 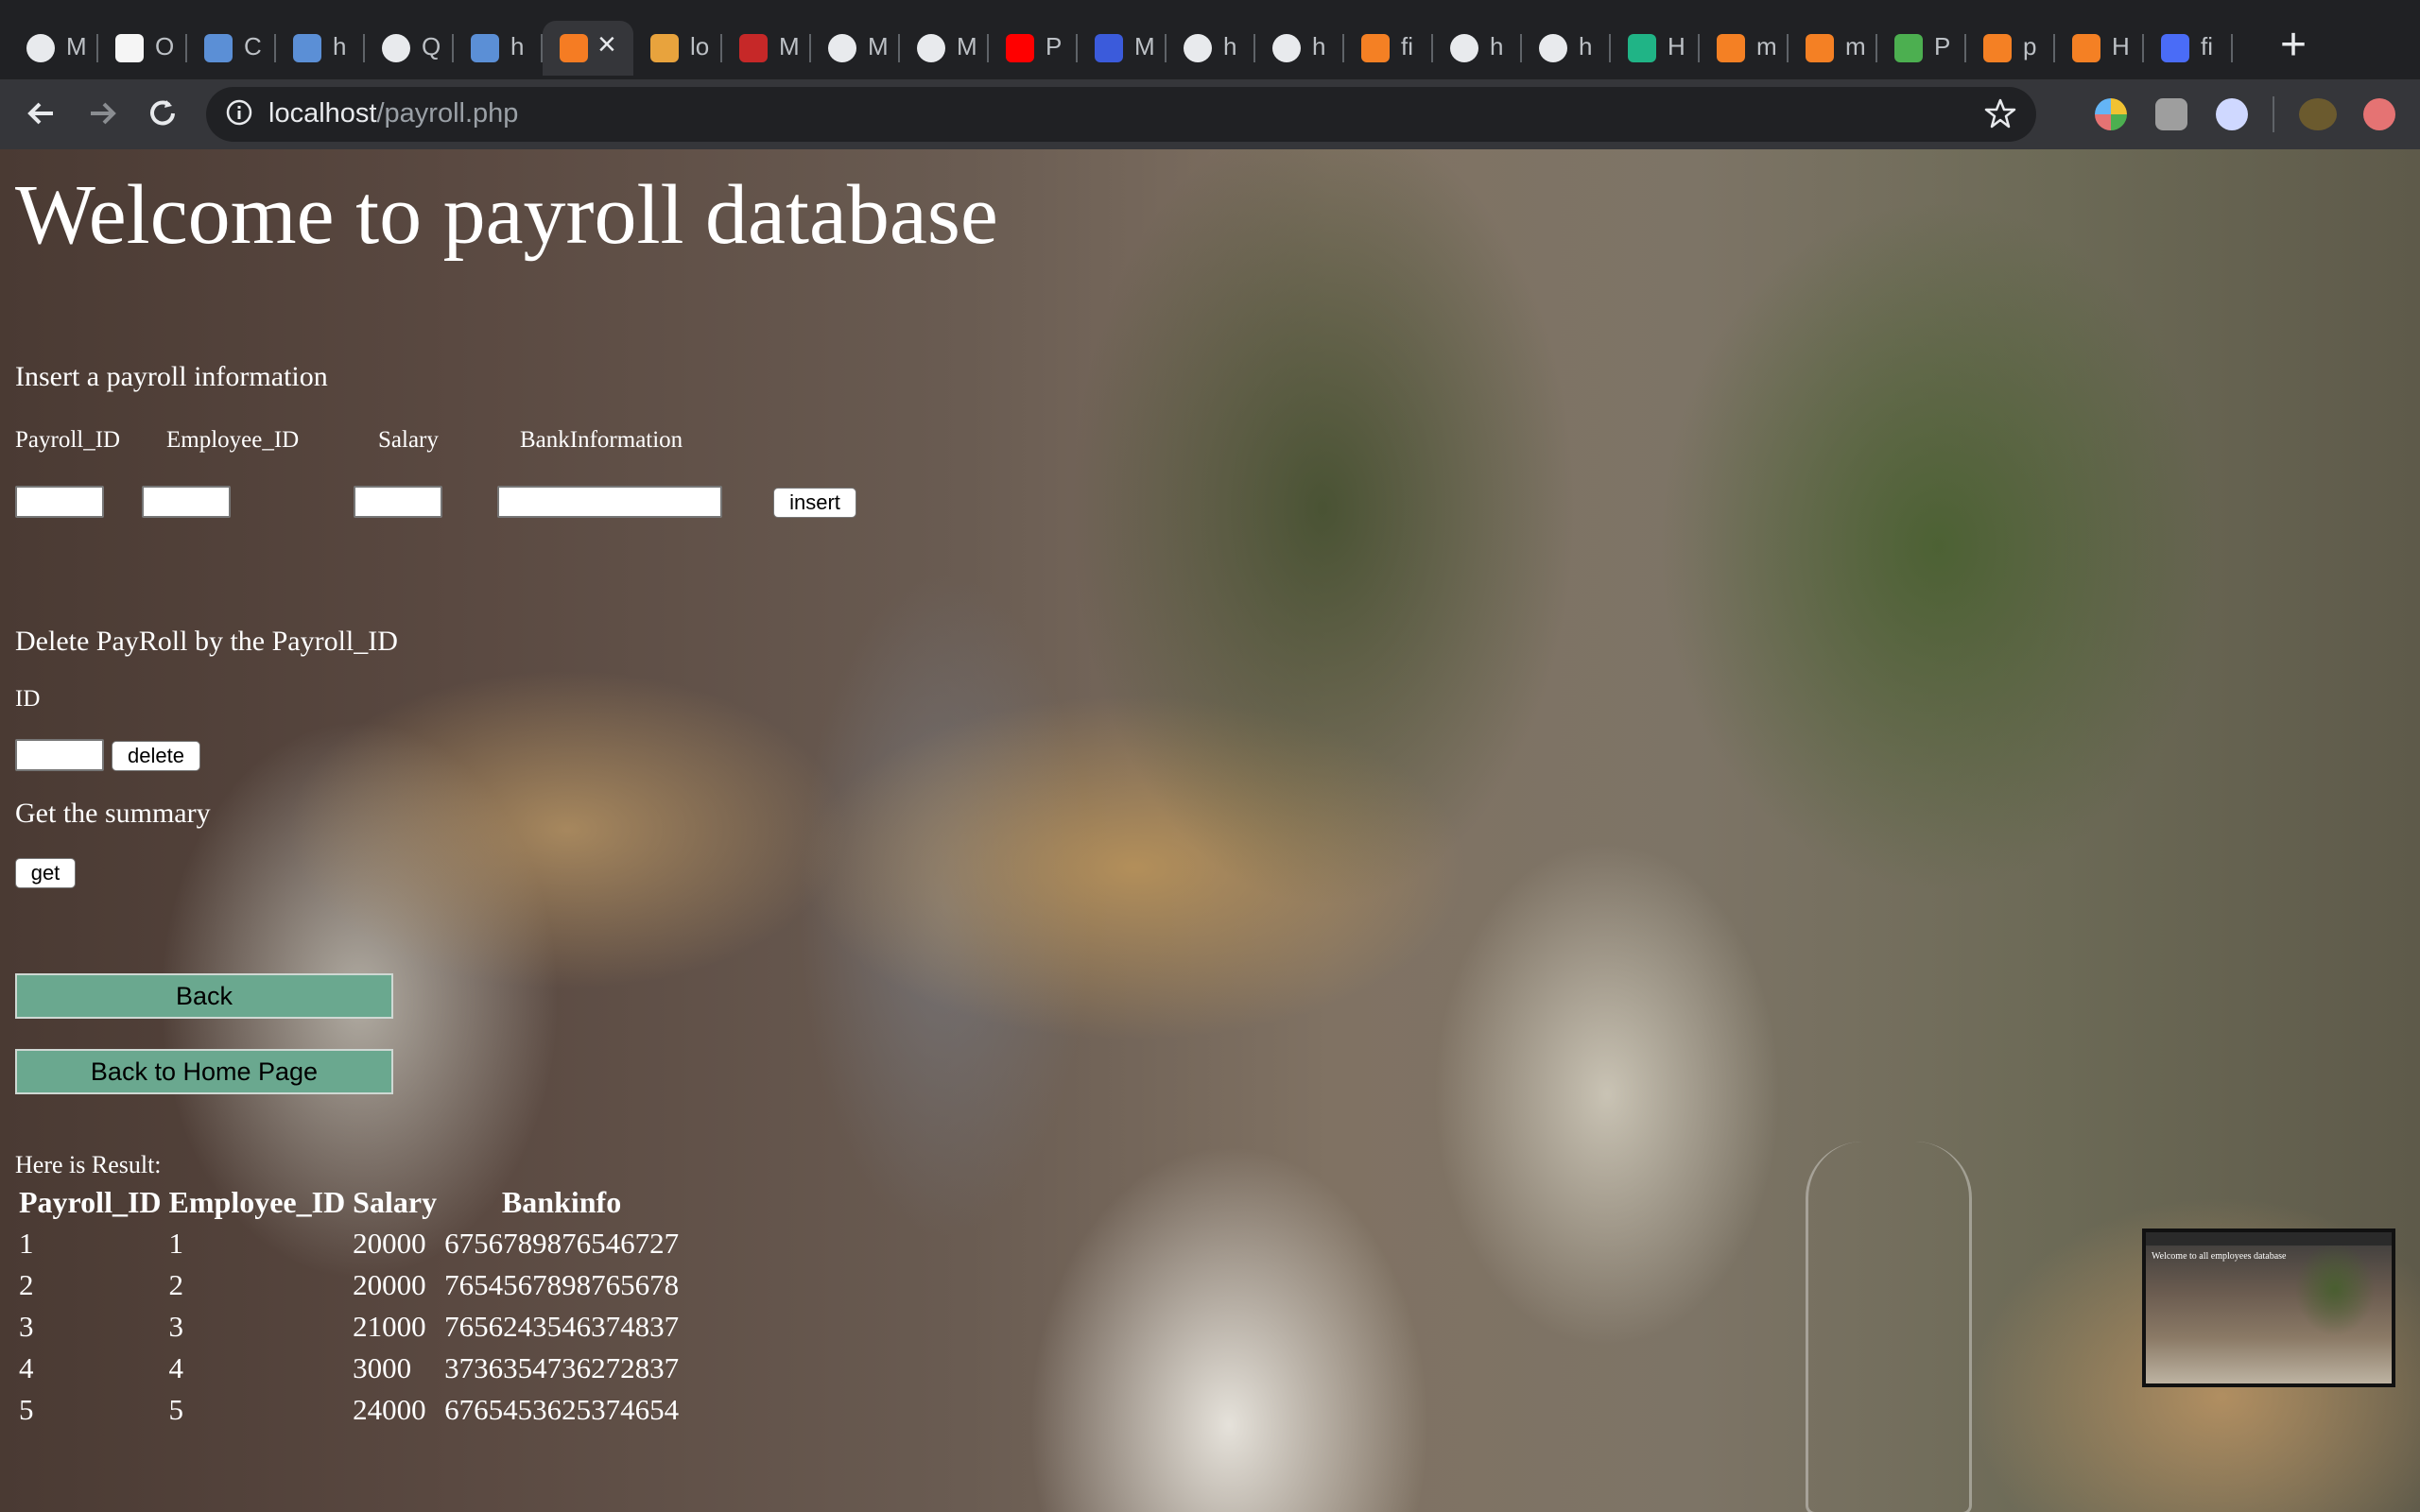 I want to click on hex-icon, so click(x=1642, y=48).